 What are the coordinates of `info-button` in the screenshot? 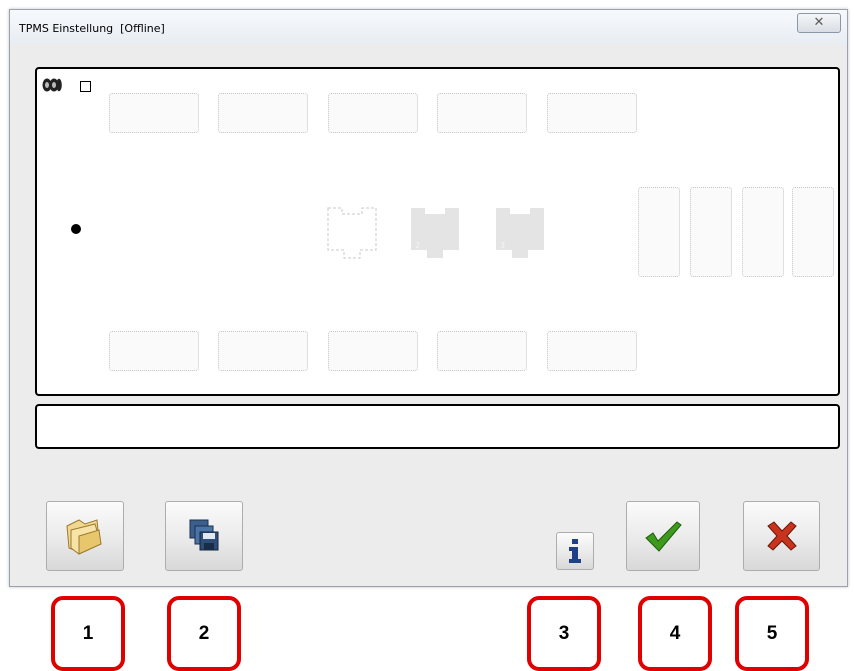 It's located at (575, 551).